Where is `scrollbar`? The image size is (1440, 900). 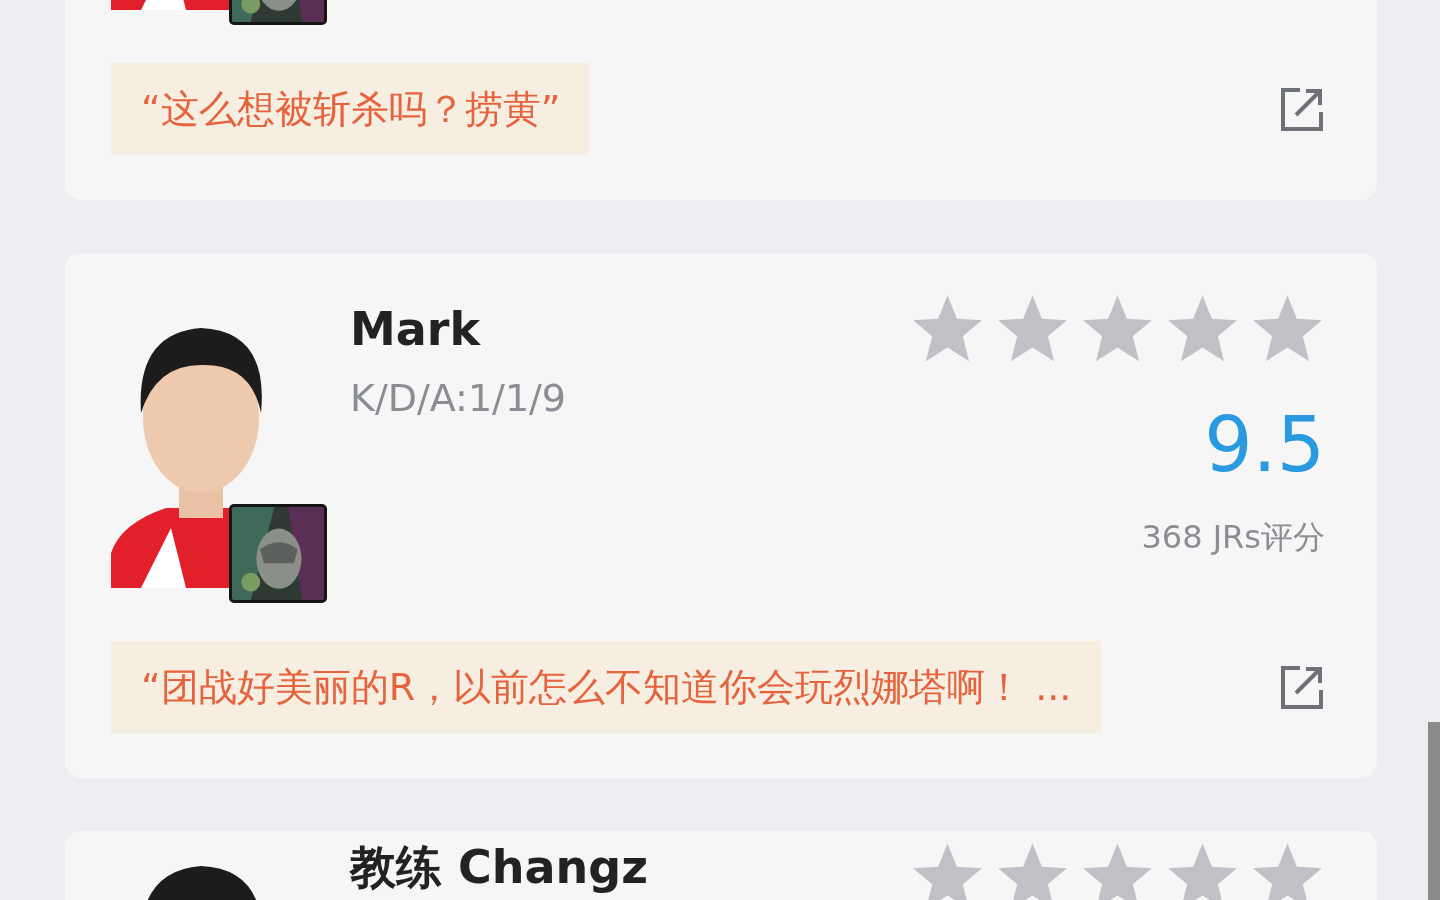 scrollbar is located at coordinates (1434, 811).